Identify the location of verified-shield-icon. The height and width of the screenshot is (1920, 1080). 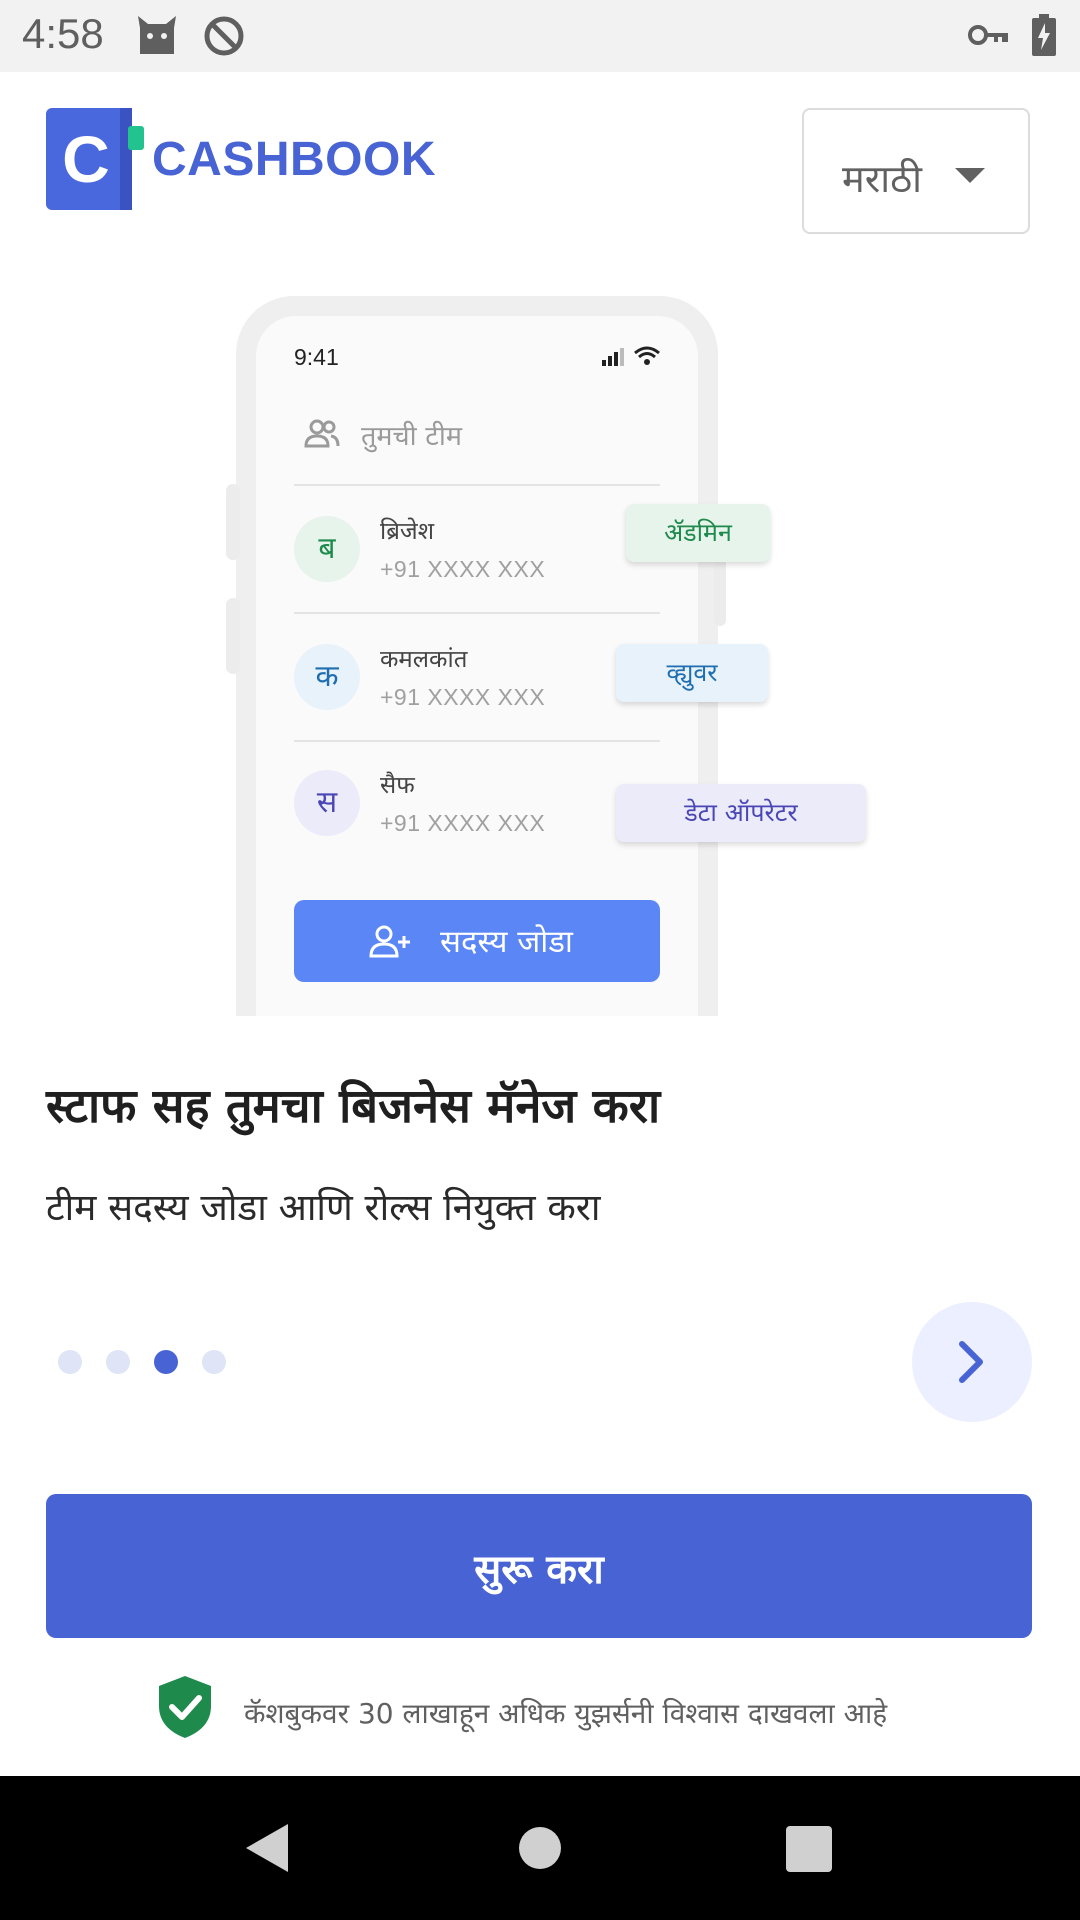
(185, 1709).